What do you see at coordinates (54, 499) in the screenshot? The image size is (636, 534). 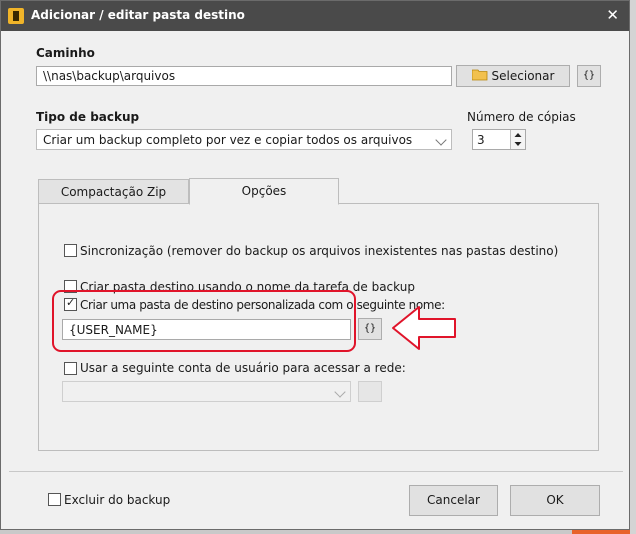 I see `exclude-checkbox` at bounding box center [54, 499].